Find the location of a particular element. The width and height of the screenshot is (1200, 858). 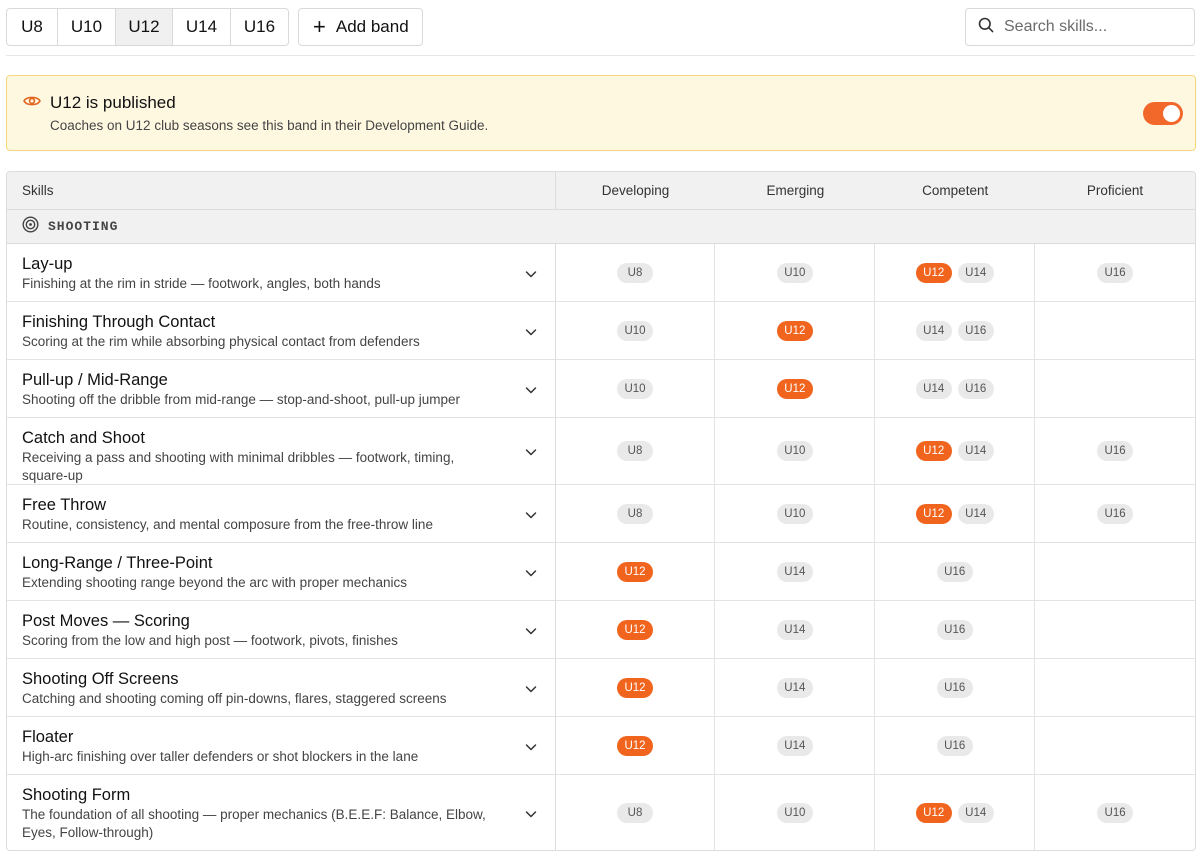

band-tab-u10: U10 is located at coordinates (87, 27).